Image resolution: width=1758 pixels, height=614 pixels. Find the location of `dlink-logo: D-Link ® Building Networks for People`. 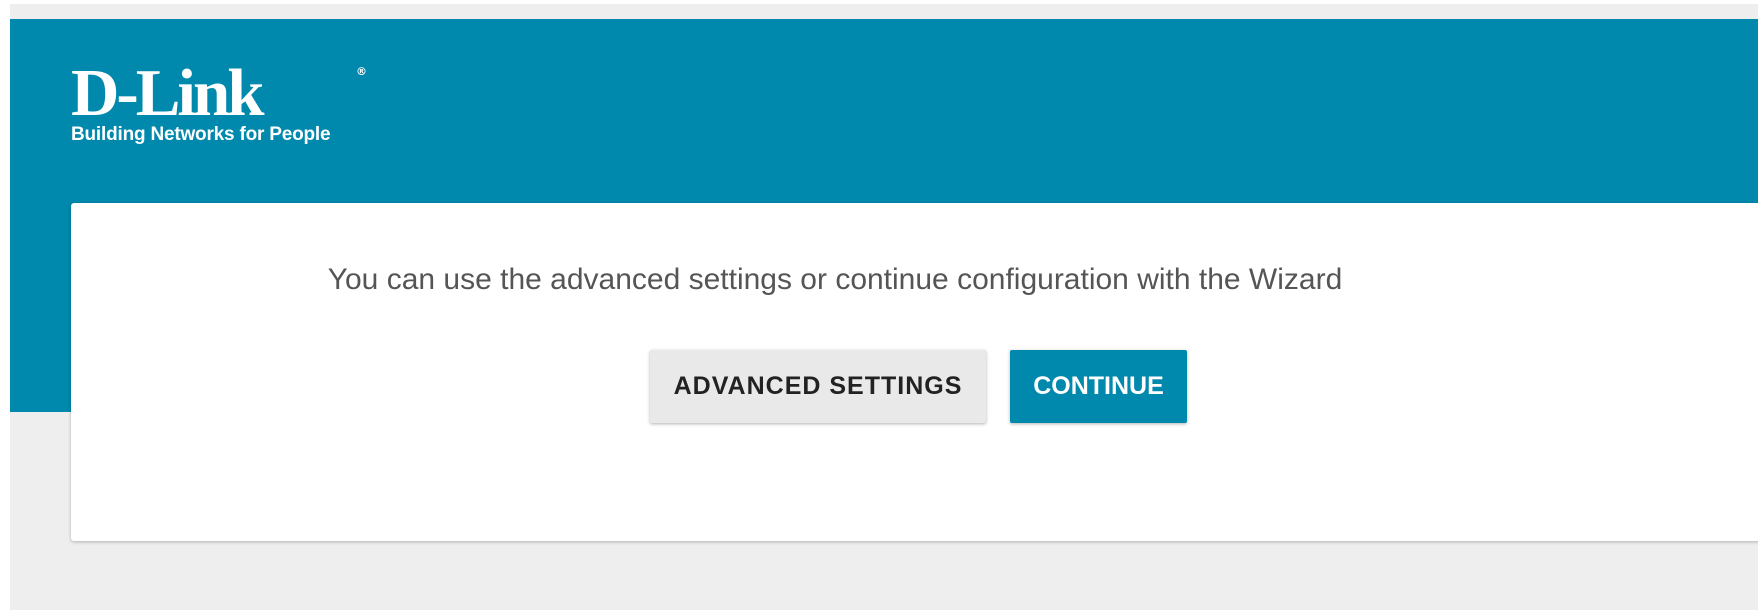

dlink-logo: D-Link ® Building Networks for People is located at coordinates (219, 103).